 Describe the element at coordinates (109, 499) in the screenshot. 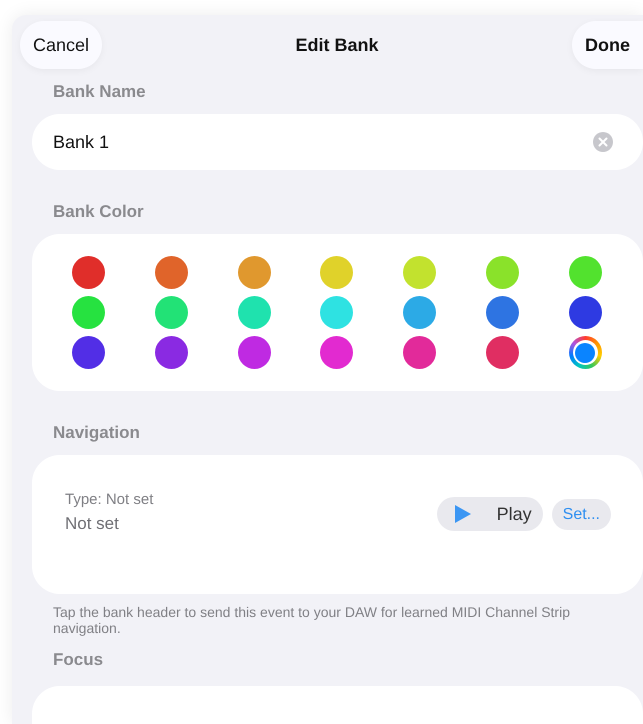

I see `type-label: Type: Not set` at that location.